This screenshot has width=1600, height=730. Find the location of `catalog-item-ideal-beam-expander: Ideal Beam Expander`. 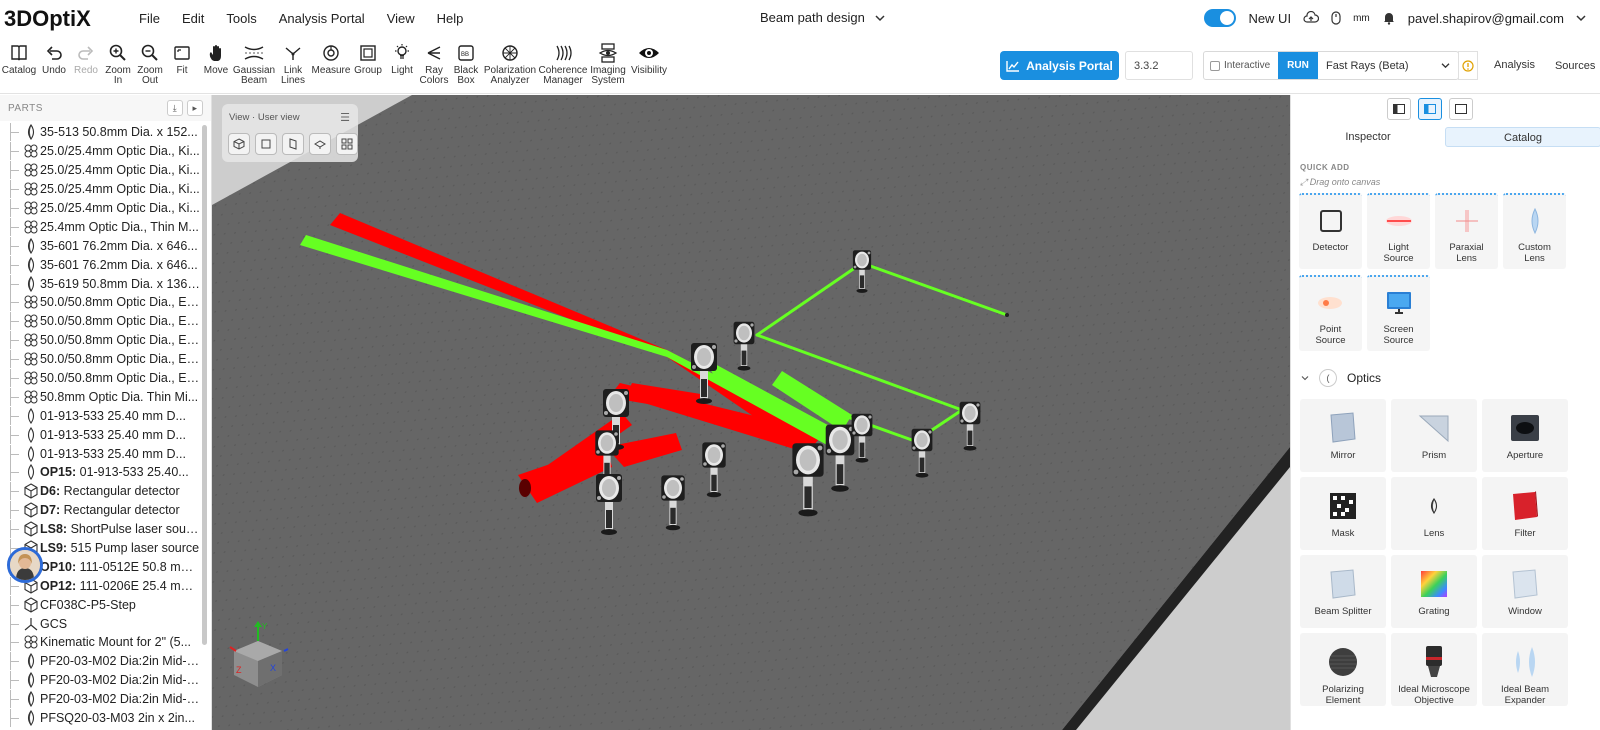

catalog-item-ideal-beam-expander: Ideal Beam Expander is located at coordinates (1525, 669).